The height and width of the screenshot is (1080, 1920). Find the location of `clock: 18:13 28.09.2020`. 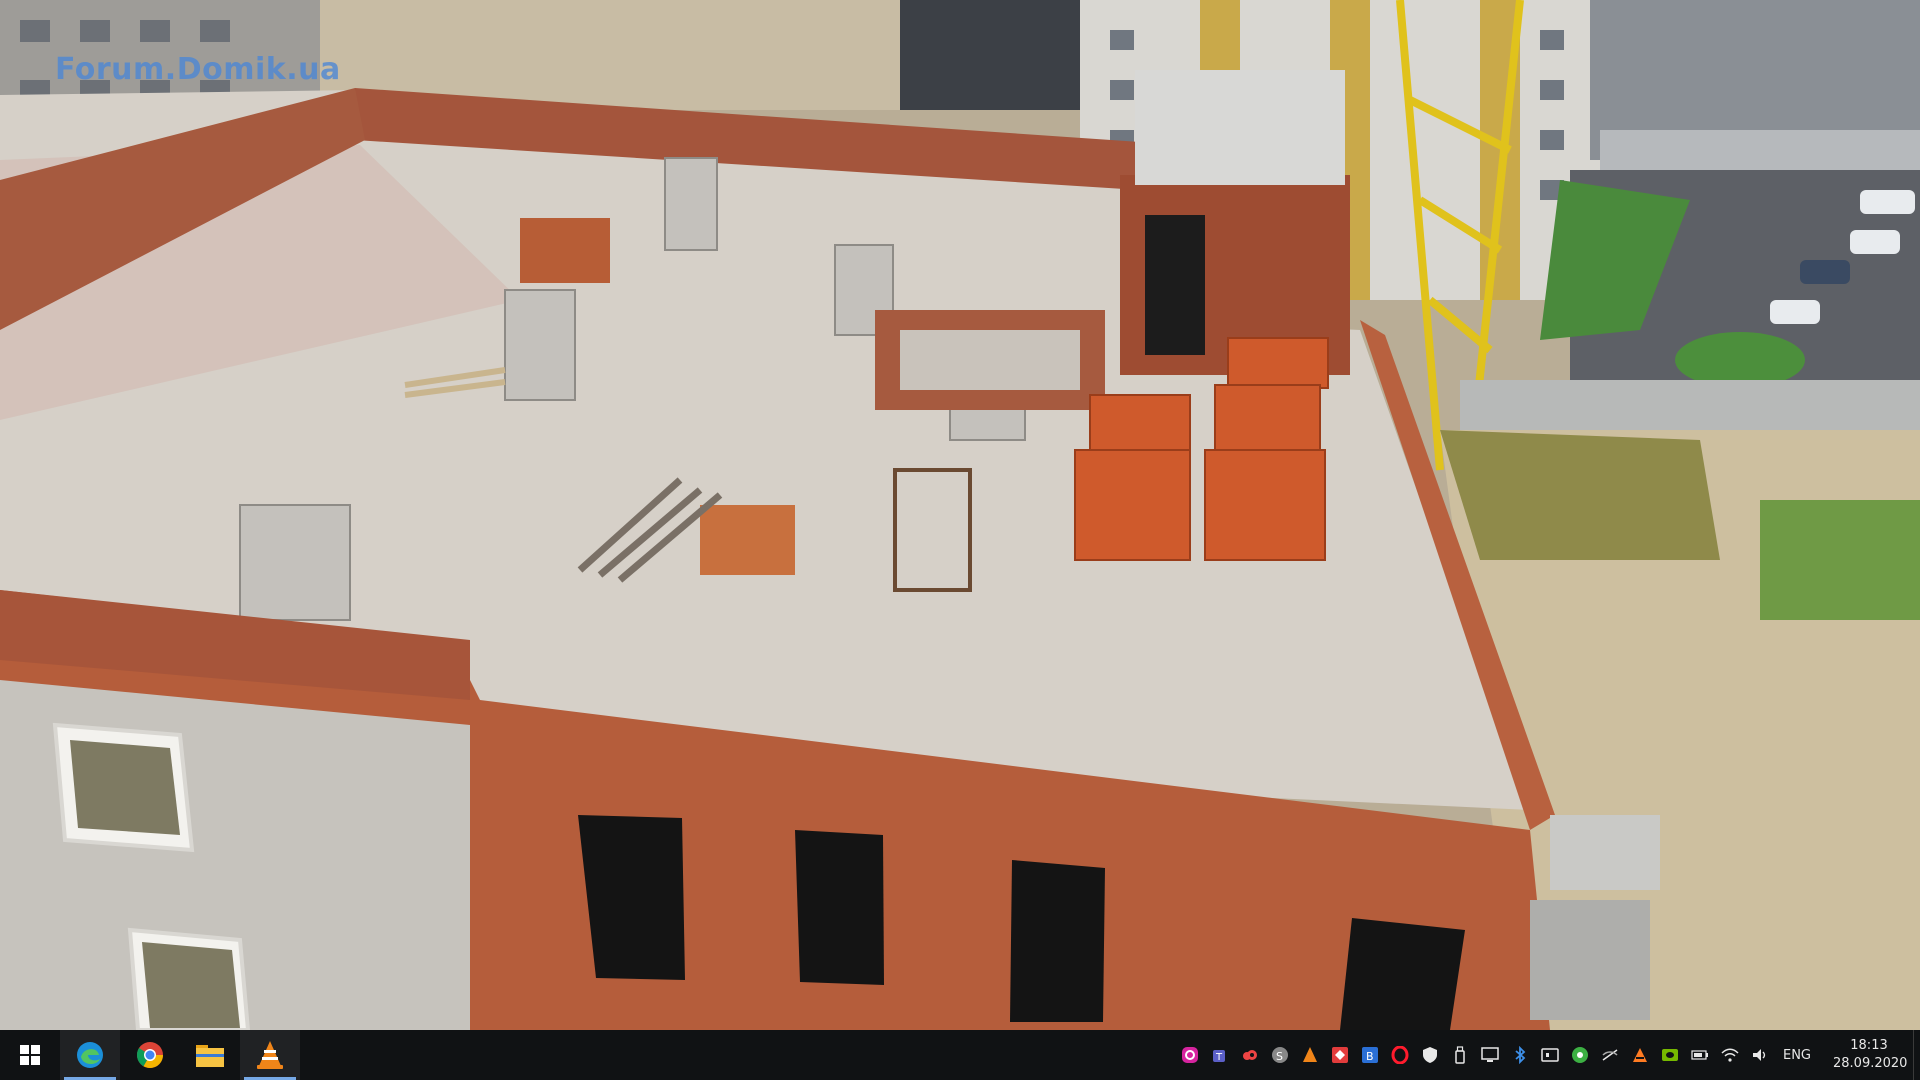

clock: 18:13 28.09.2020 is located at coordinates (1868, 1055).